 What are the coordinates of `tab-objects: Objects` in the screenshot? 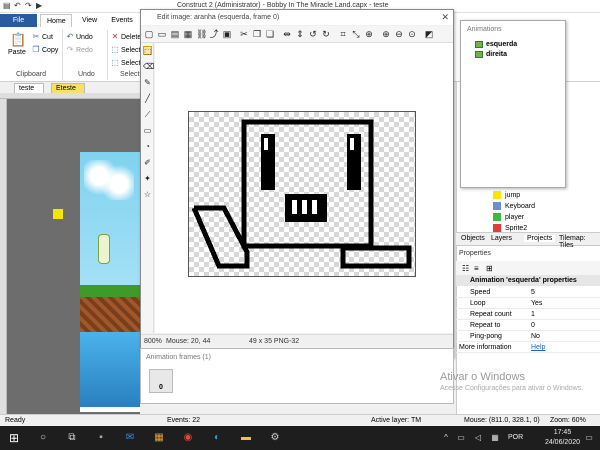 It's located at (473, 238).